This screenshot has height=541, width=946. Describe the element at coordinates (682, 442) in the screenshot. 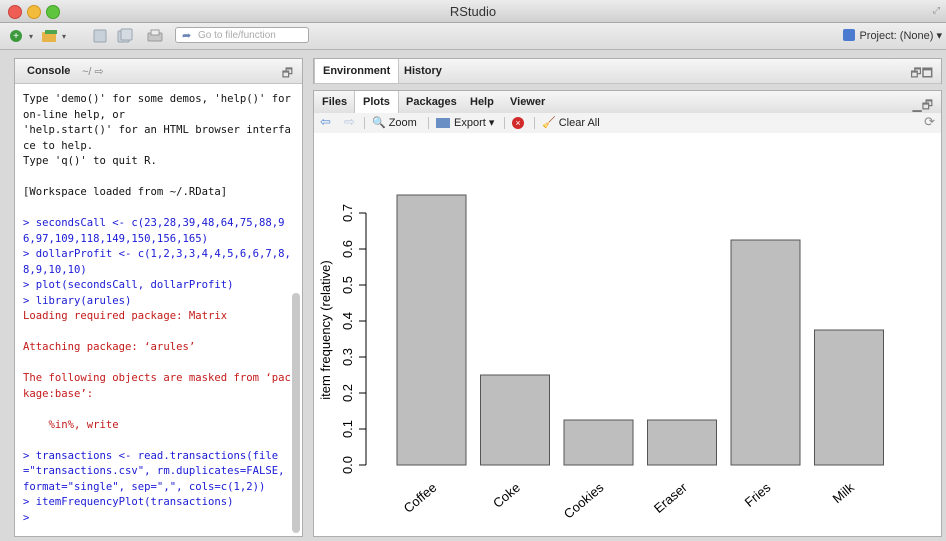

I see `bar-eraser` at that location.